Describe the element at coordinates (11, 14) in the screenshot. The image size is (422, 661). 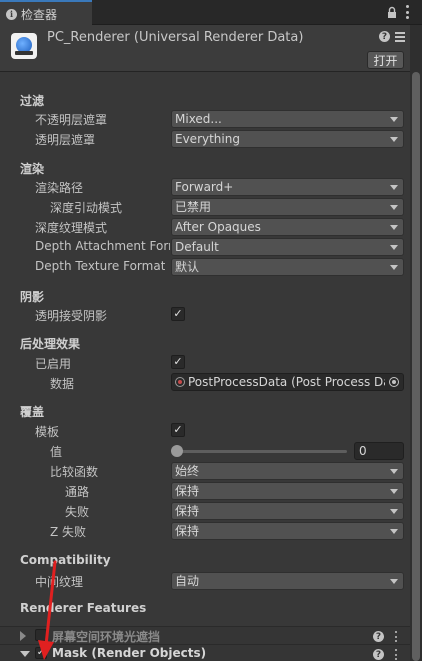
I see `info-icon: i` at that location.